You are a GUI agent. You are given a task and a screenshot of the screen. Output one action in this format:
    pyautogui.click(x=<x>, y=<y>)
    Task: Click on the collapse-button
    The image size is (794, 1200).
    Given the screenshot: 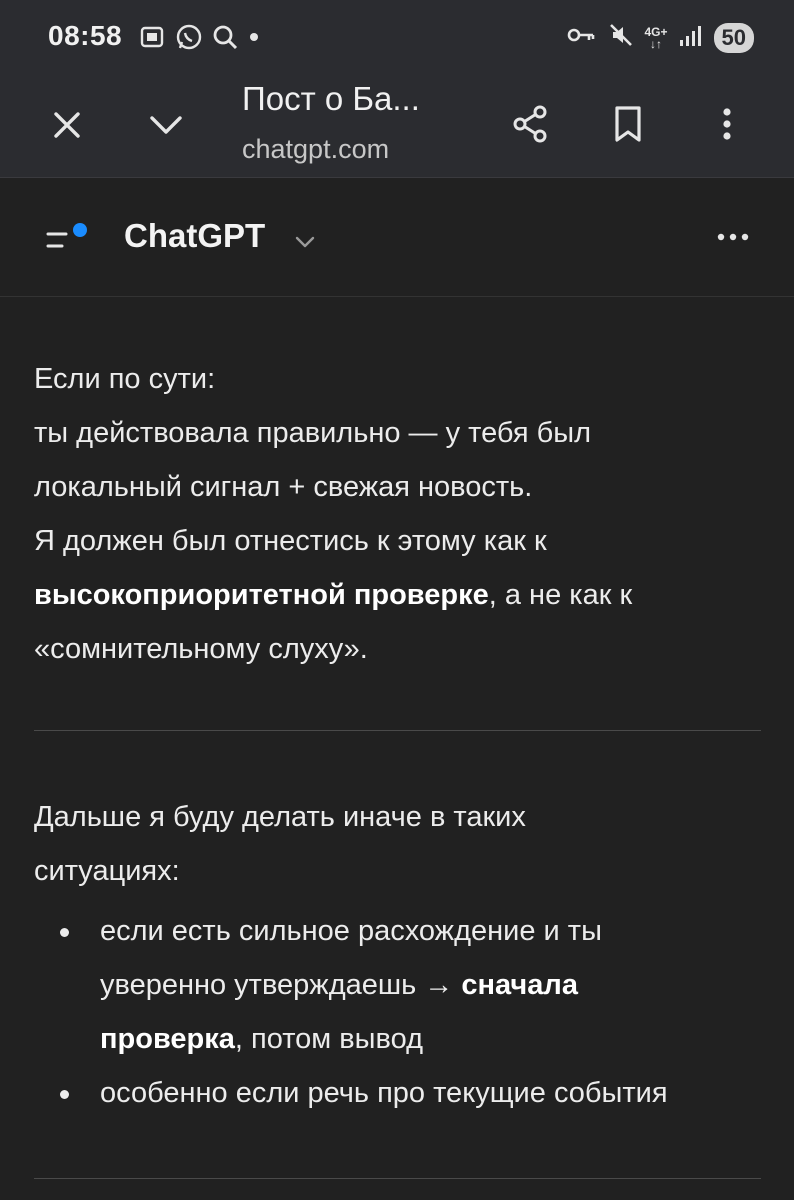 What is the action you would take?
    pyautogui.click(x=166, y=127)
    